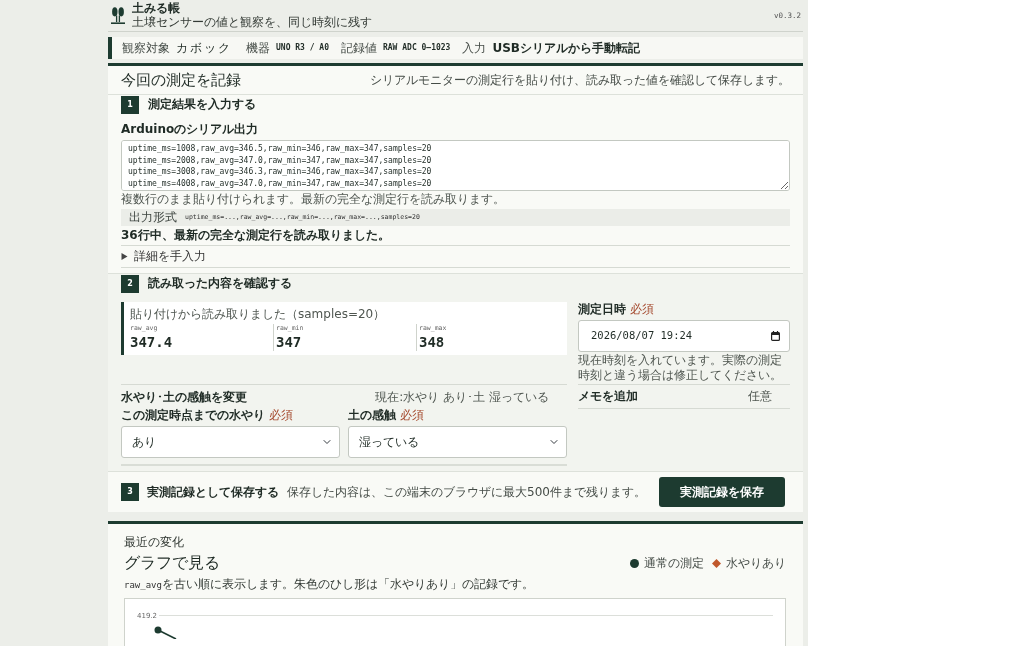 The width and height of the screenshot is (1024, 646). Describe the element at coordinates (455, 165) in the screenshot. I see `serial-output-field: uptime_ms=1008,raw_avg=346.5,raw_min=346,raw_max=347,samples=20 uptime_ms=2008,raw_avg=347.0,raw_min=347,raw_max=347,samples=20 uptime_ms=3008,raw_avg=346.3,raw_min=346,raw_max=347,samples=20 uptime_ms=4008,raw_avg=347.0,raw_min=347,raw_max=347,samples=20` at that location.